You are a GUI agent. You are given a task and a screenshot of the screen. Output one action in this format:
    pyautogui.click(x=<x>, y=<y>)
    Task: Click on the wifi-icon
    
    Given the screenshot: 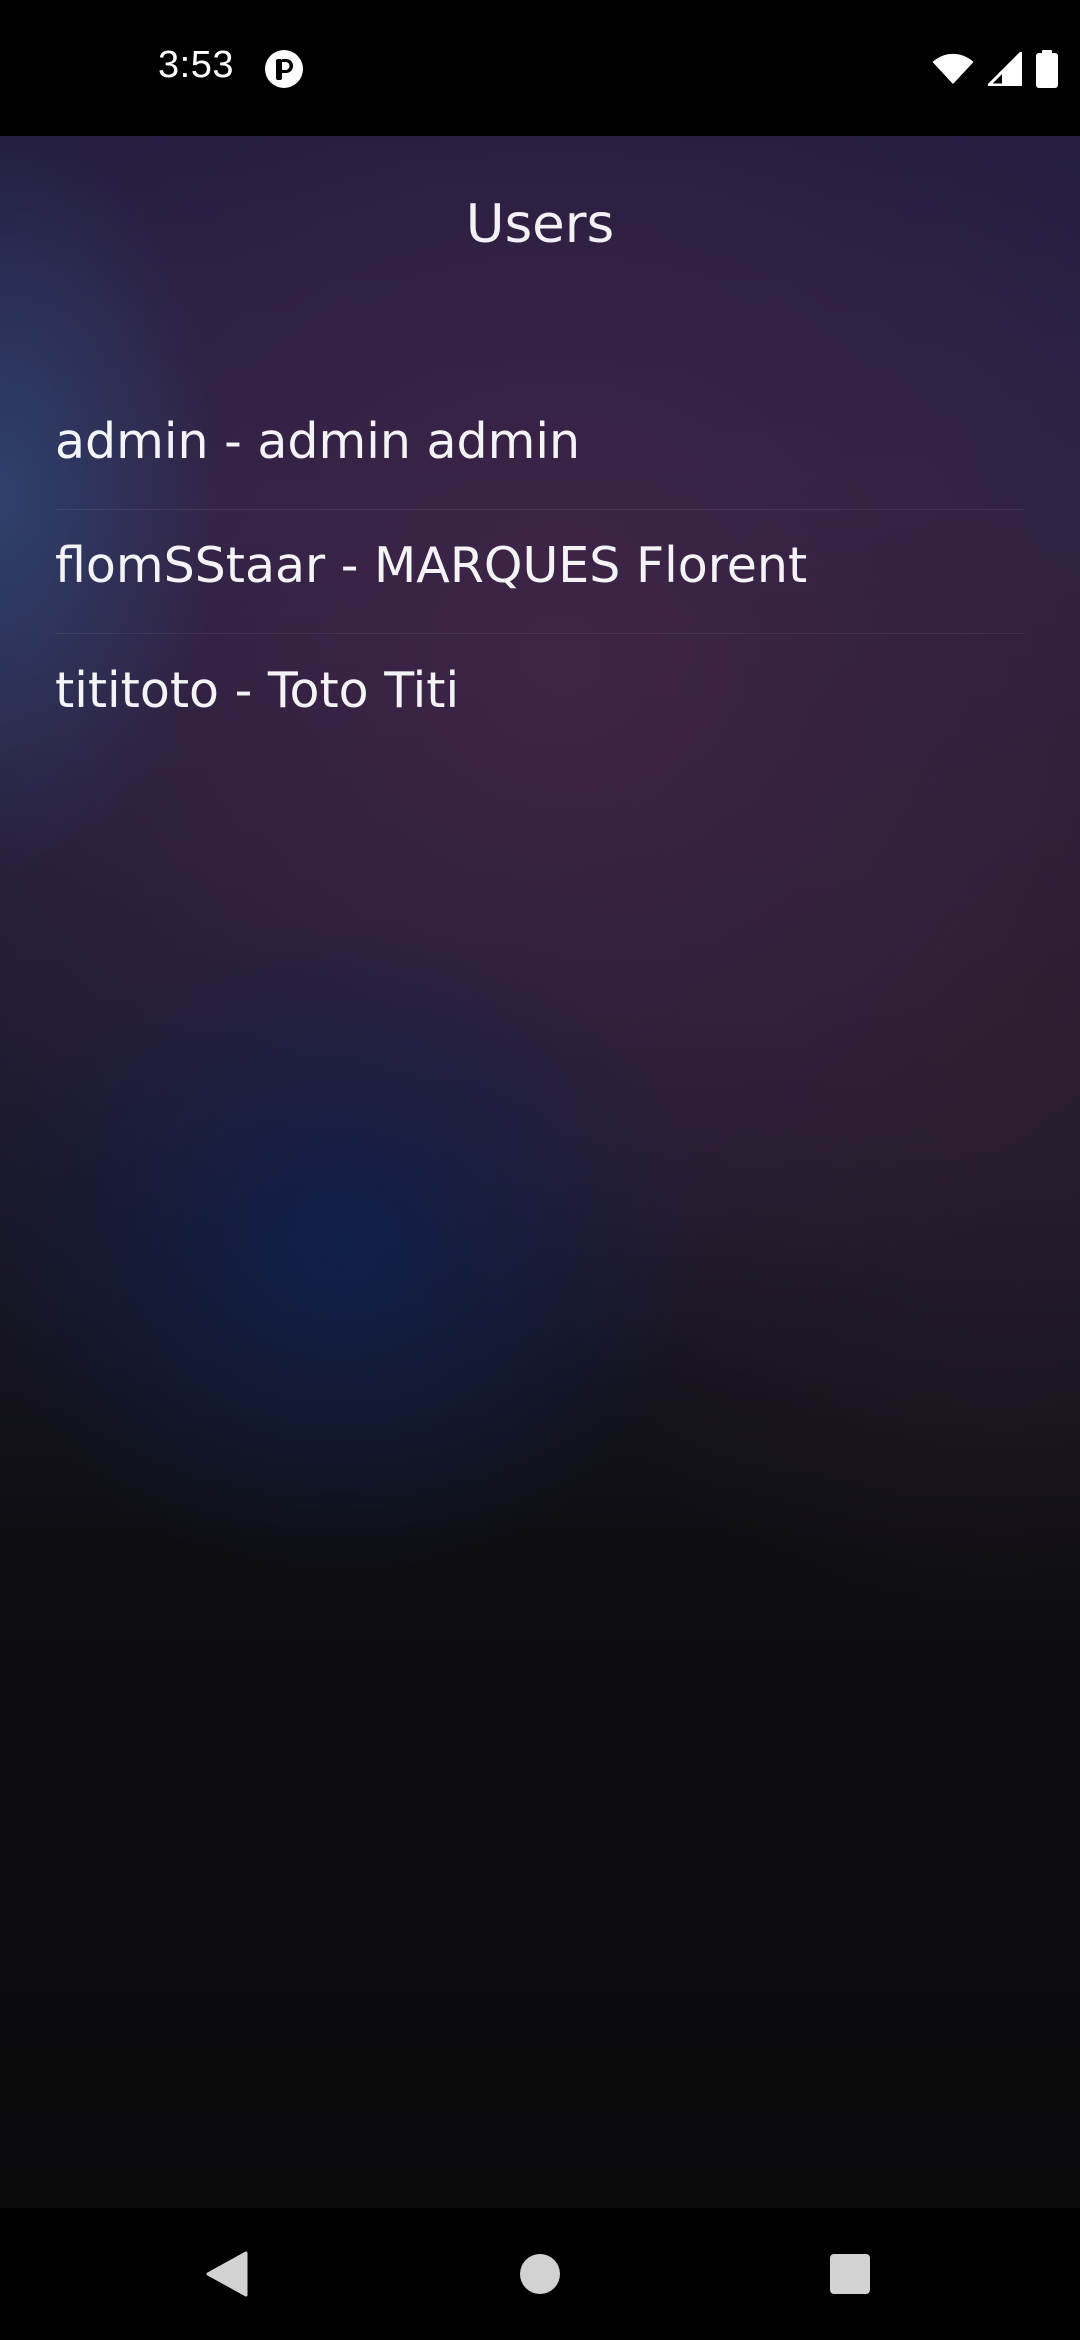 What is the action you would take?
    pyautogui.click(x=953, y=68)
    